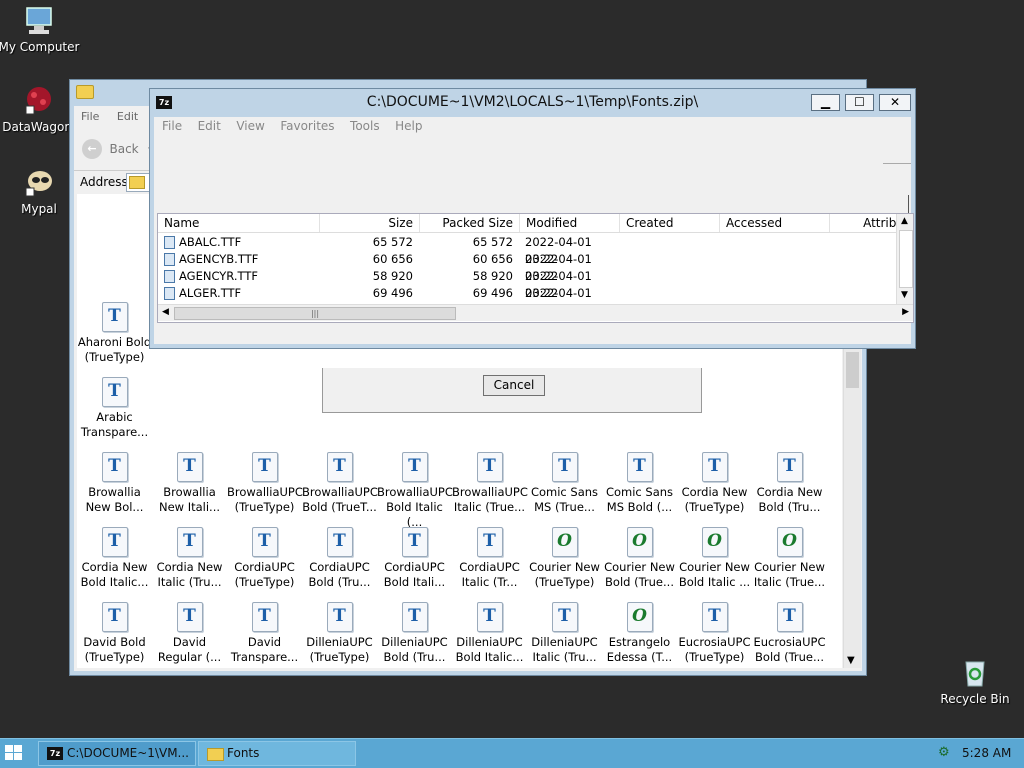 This screenshot has width=1024, height=768. What do you see at coordinates (114, 333) in the screenshot?
I see `font-file-item: T Aharoni Bold (TrueType)` at bounding box center [114, 333].